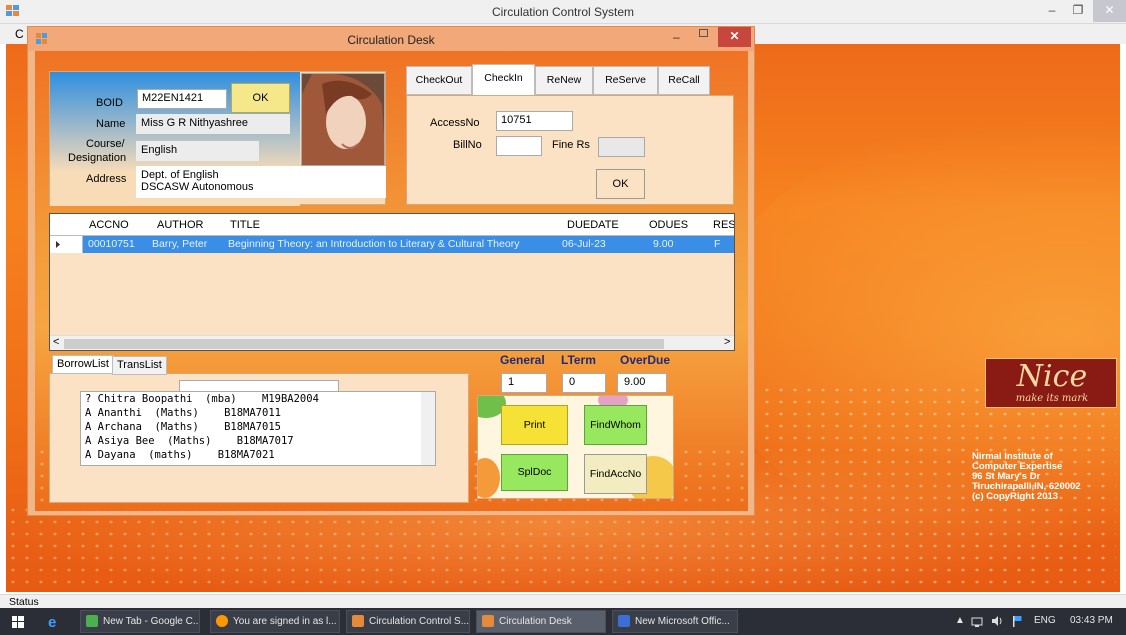 The height and width of the screenshot is (635, 1126). I want to click on accessno-input: 10751, so click(534, 121).